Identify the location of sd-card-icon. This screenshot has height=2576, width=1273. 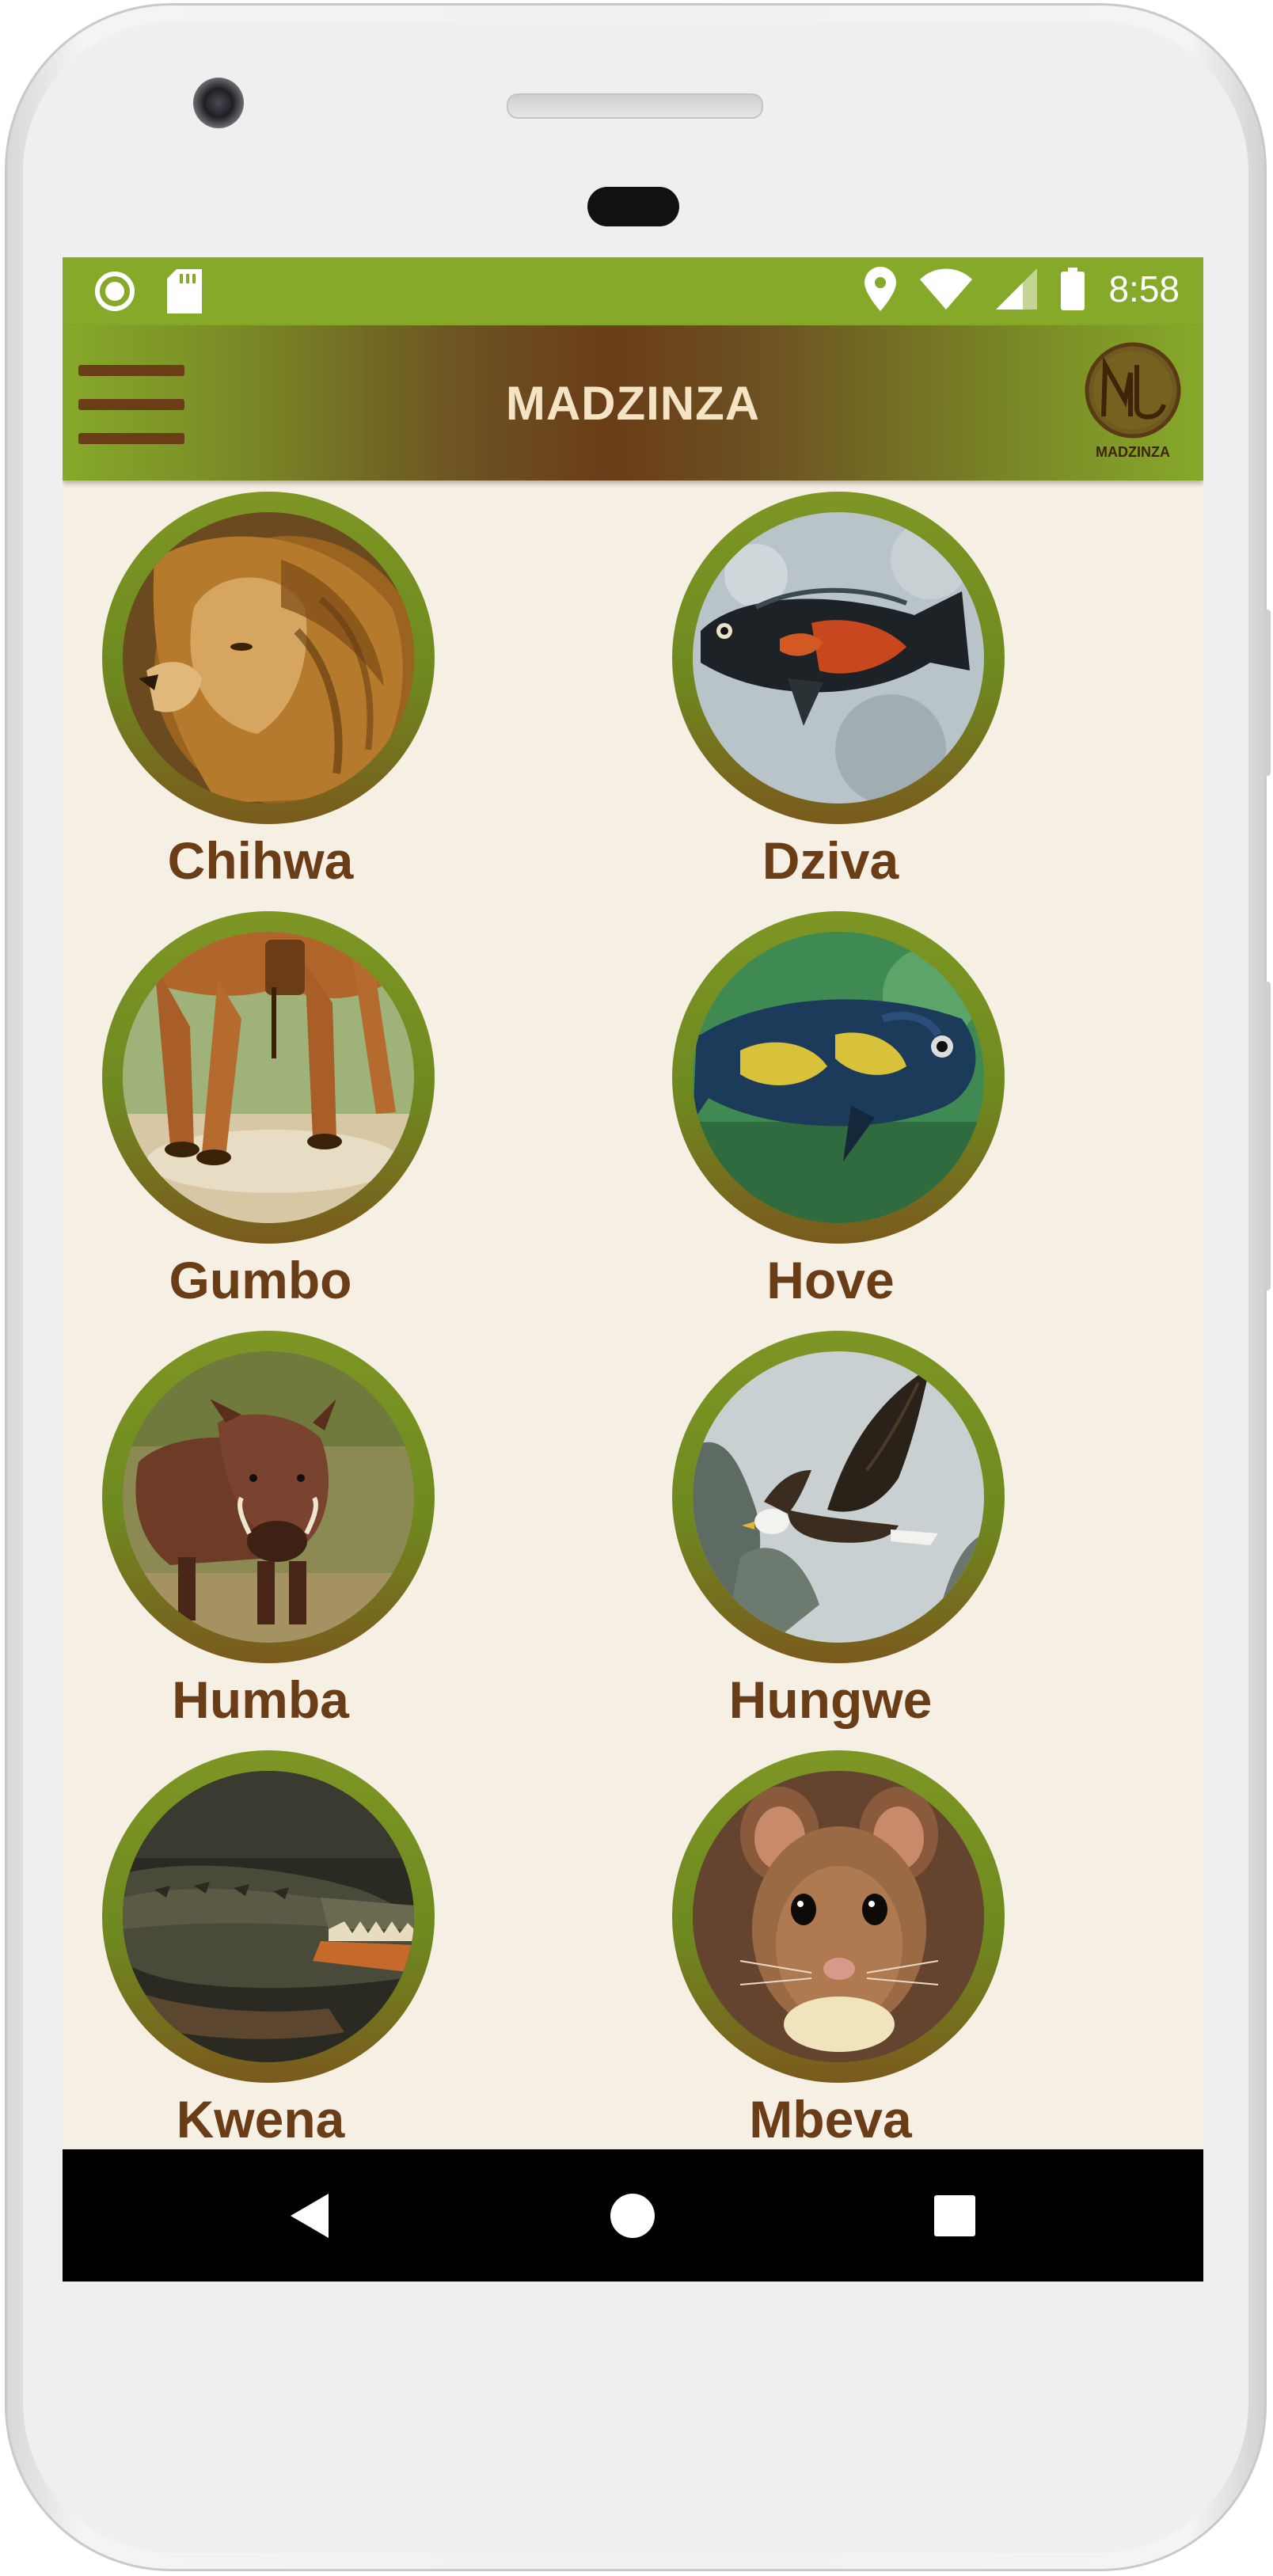
(184, 291).